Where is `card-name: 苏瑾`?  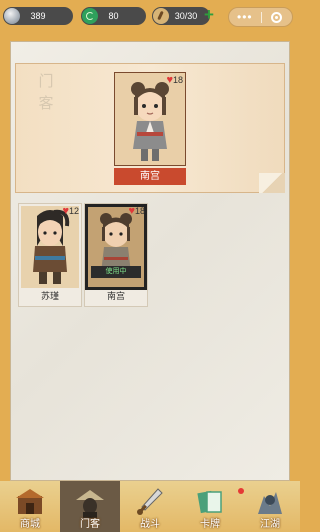 card-name: 苏瑾 is located at coordinates (49, 296).